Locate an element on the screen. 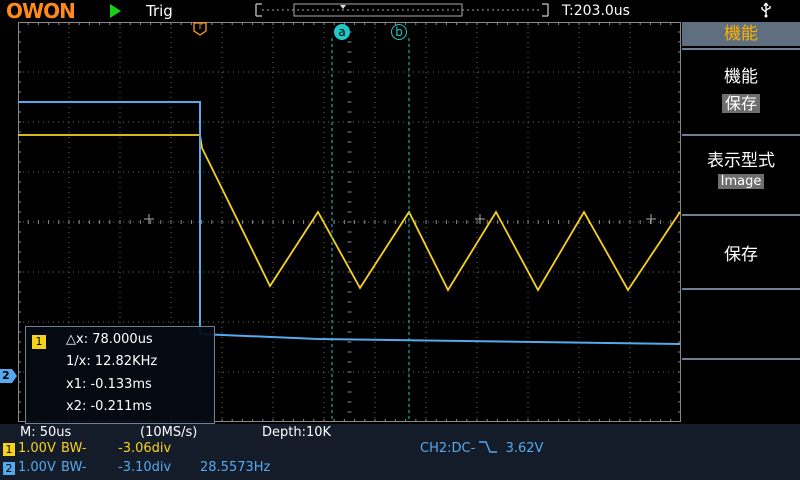  brand-logo: OWON is located at coordinates (41, 11).